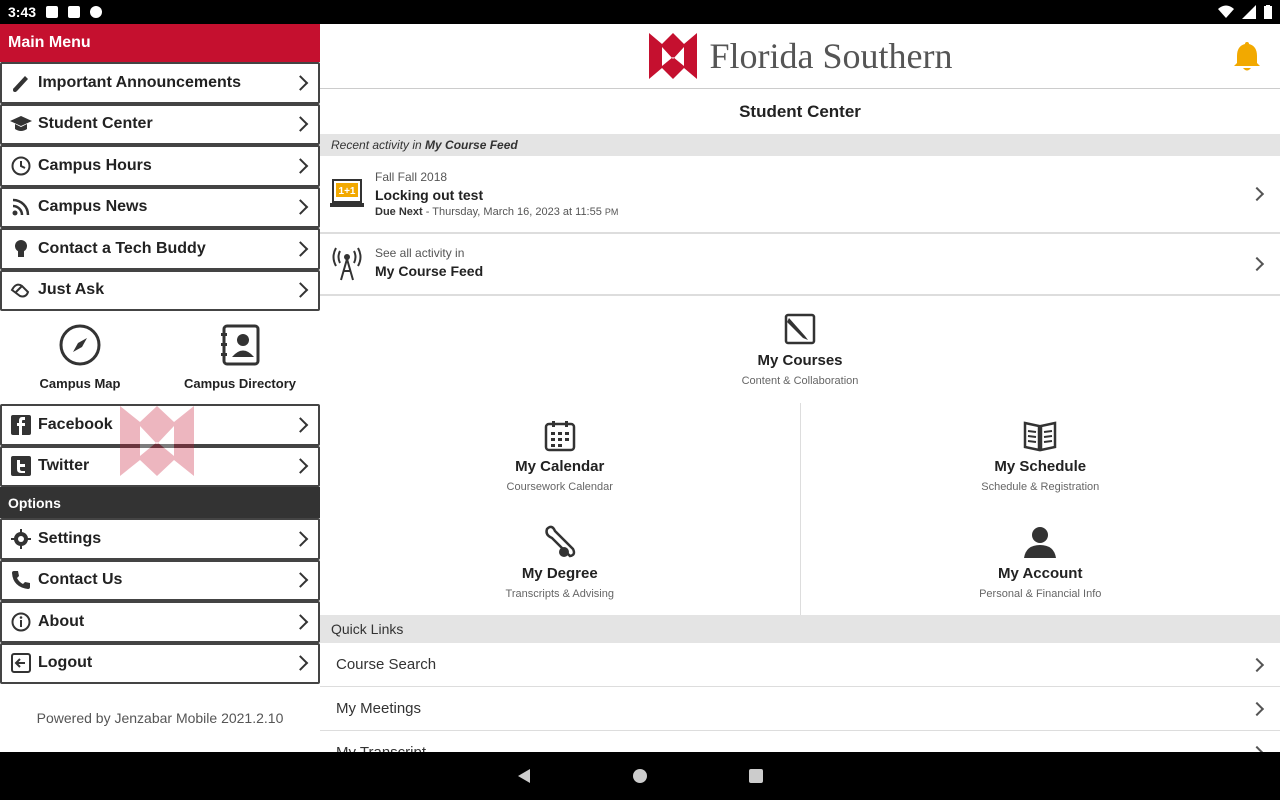  I want to click on menu-item-label: Important Announcements, so click(139, 82).